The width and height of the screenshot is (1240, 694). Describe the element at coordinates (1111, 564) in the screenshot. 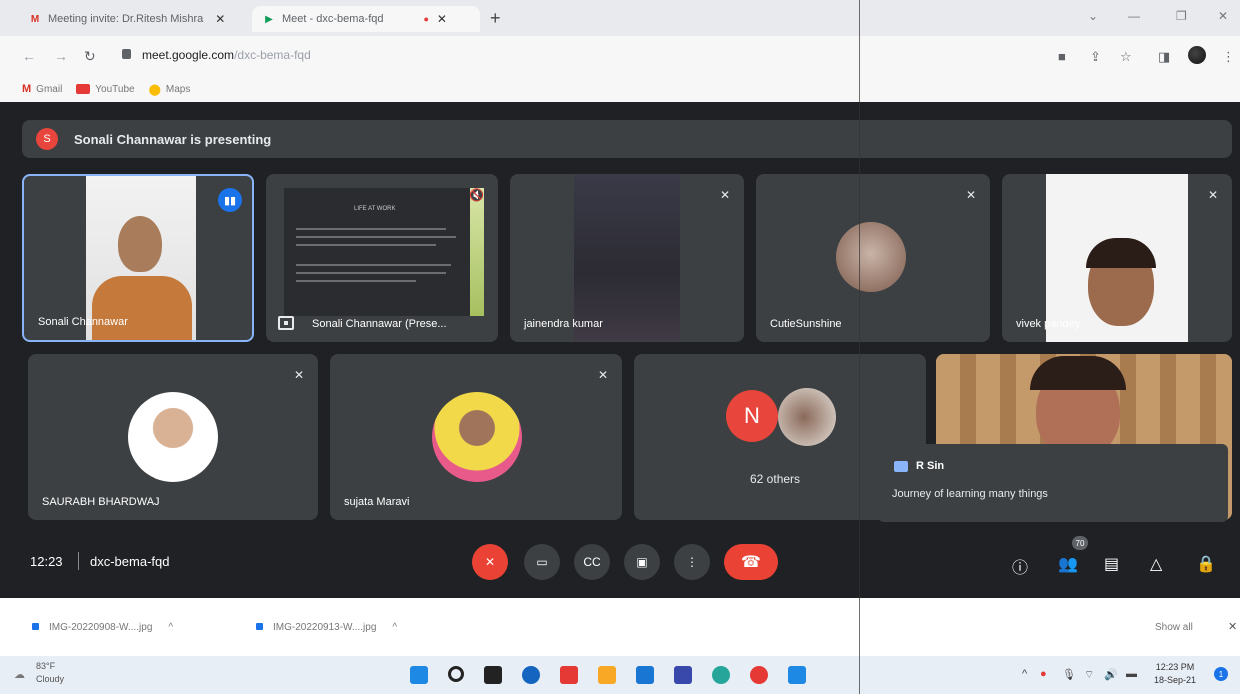

I see `chat-icon: ▤` at that location.